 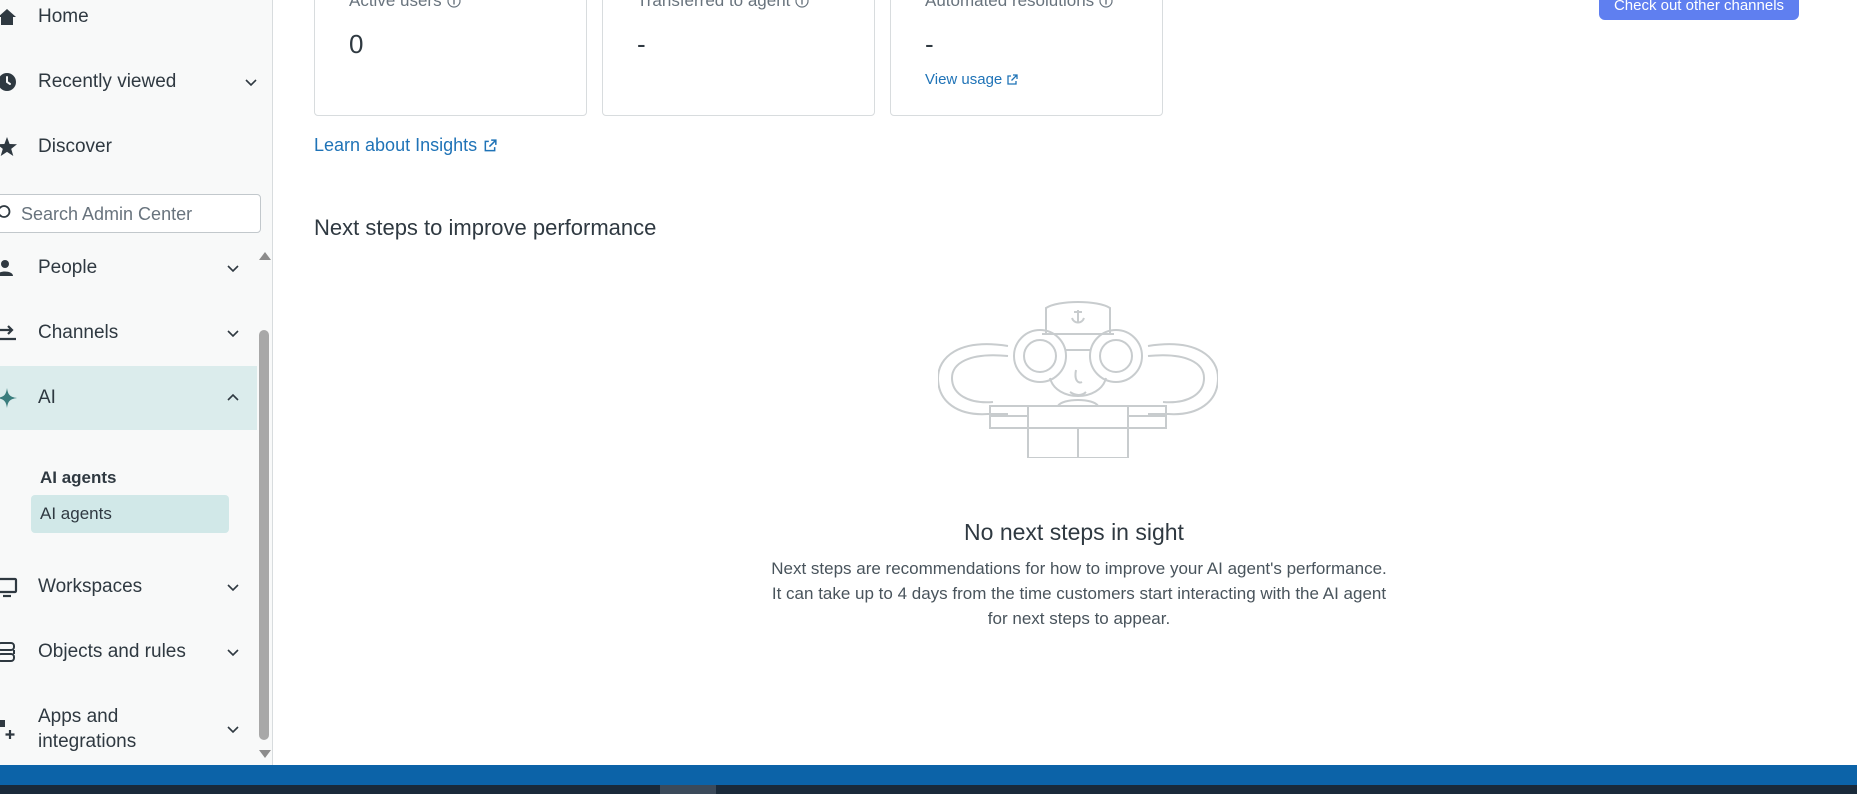 What do you see at coordinates (688, 789) in the screenshot?
I see `taskbar-app-button` at bounding box center [688, 789].